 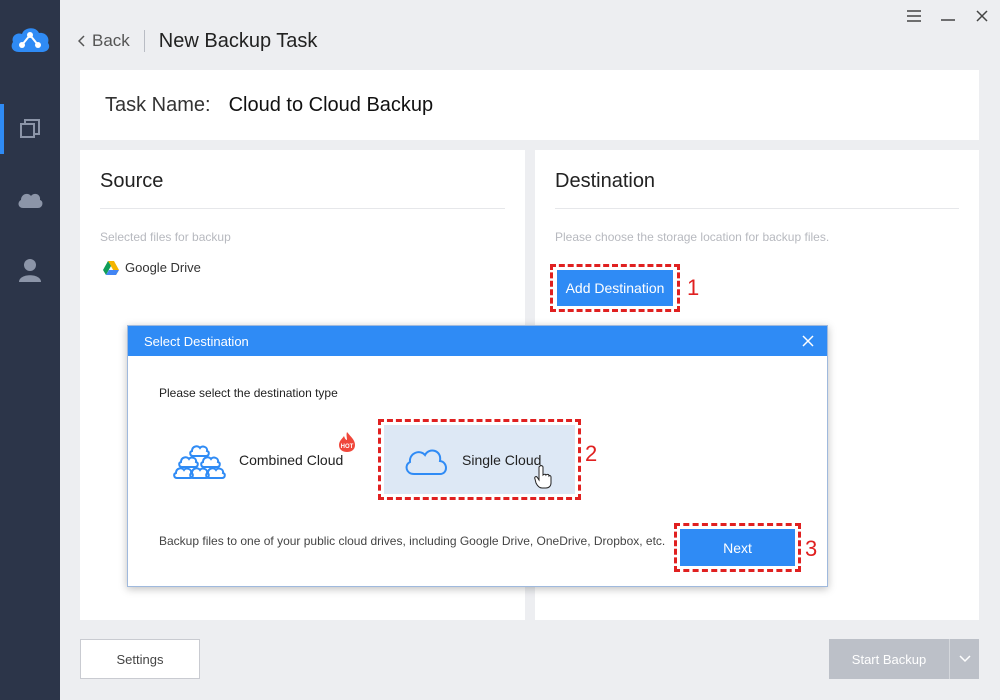 I want to click on option-combined-cloud: Combined Cloud HOT, so click(x=273, y=458).